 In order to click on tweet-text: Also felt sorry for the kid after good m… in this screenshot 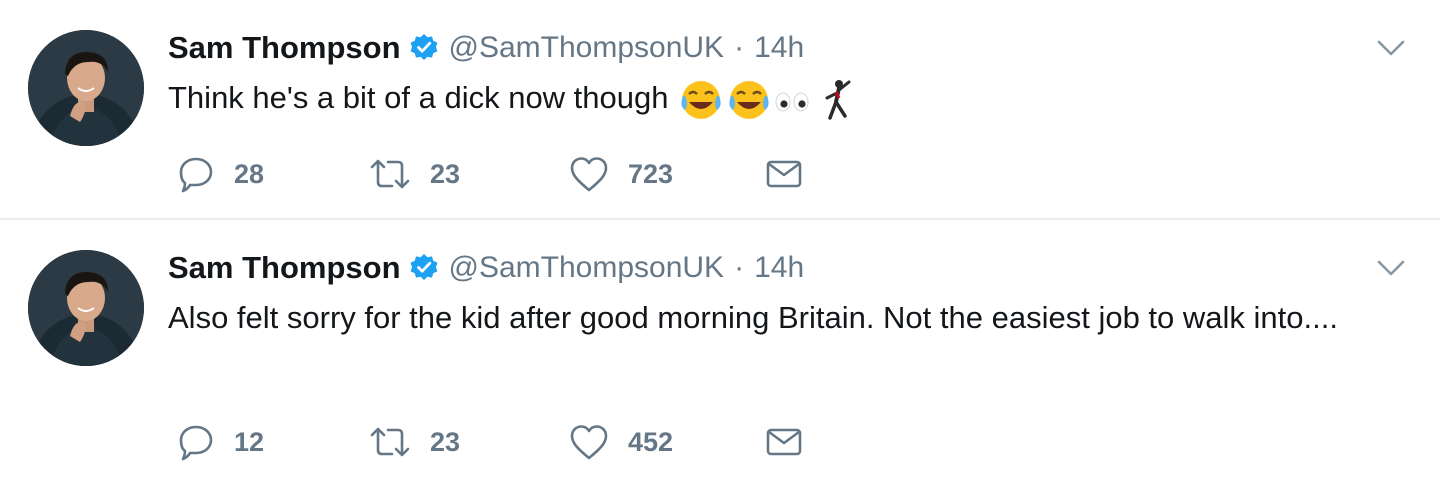, I will do `click(753, 317)`.